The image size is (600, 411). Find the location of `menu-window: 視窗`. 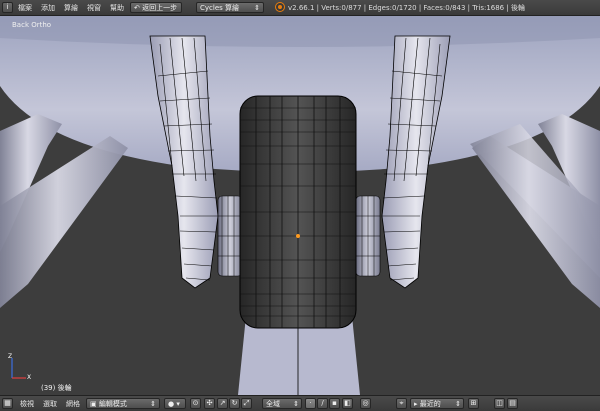

menu-window: 視窗 is located at coordinates (94, 8).